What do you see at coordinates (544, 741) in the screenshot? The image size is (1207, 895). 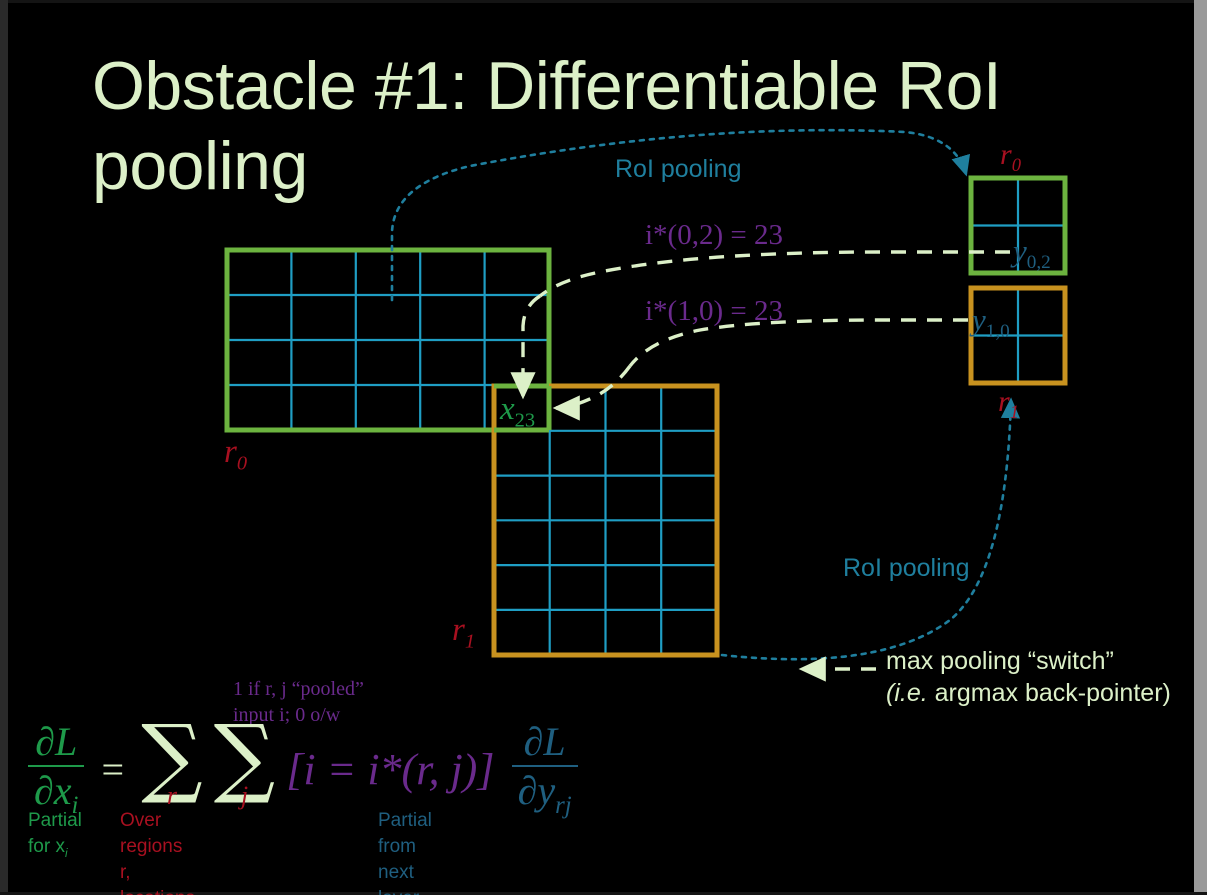 I see `formula-rhs-num: ∂L` at bounding box center [544, 741].